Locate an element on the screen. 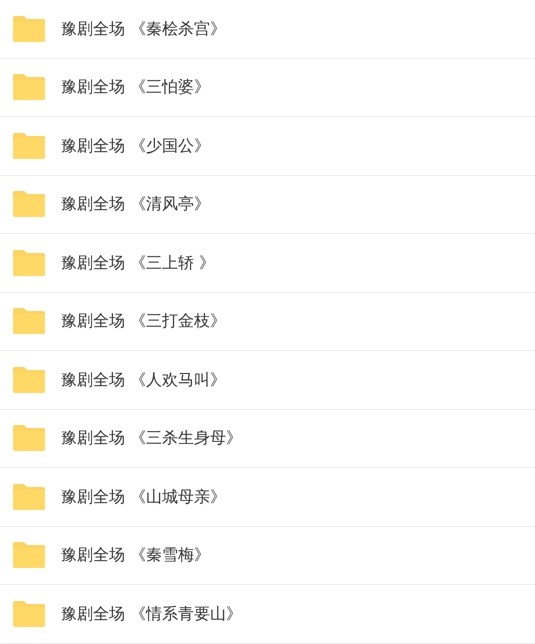 The image size is (535, 644). folder-row: 豫剧全场 《三杀生身母》 is located at coordinates (267, 439).